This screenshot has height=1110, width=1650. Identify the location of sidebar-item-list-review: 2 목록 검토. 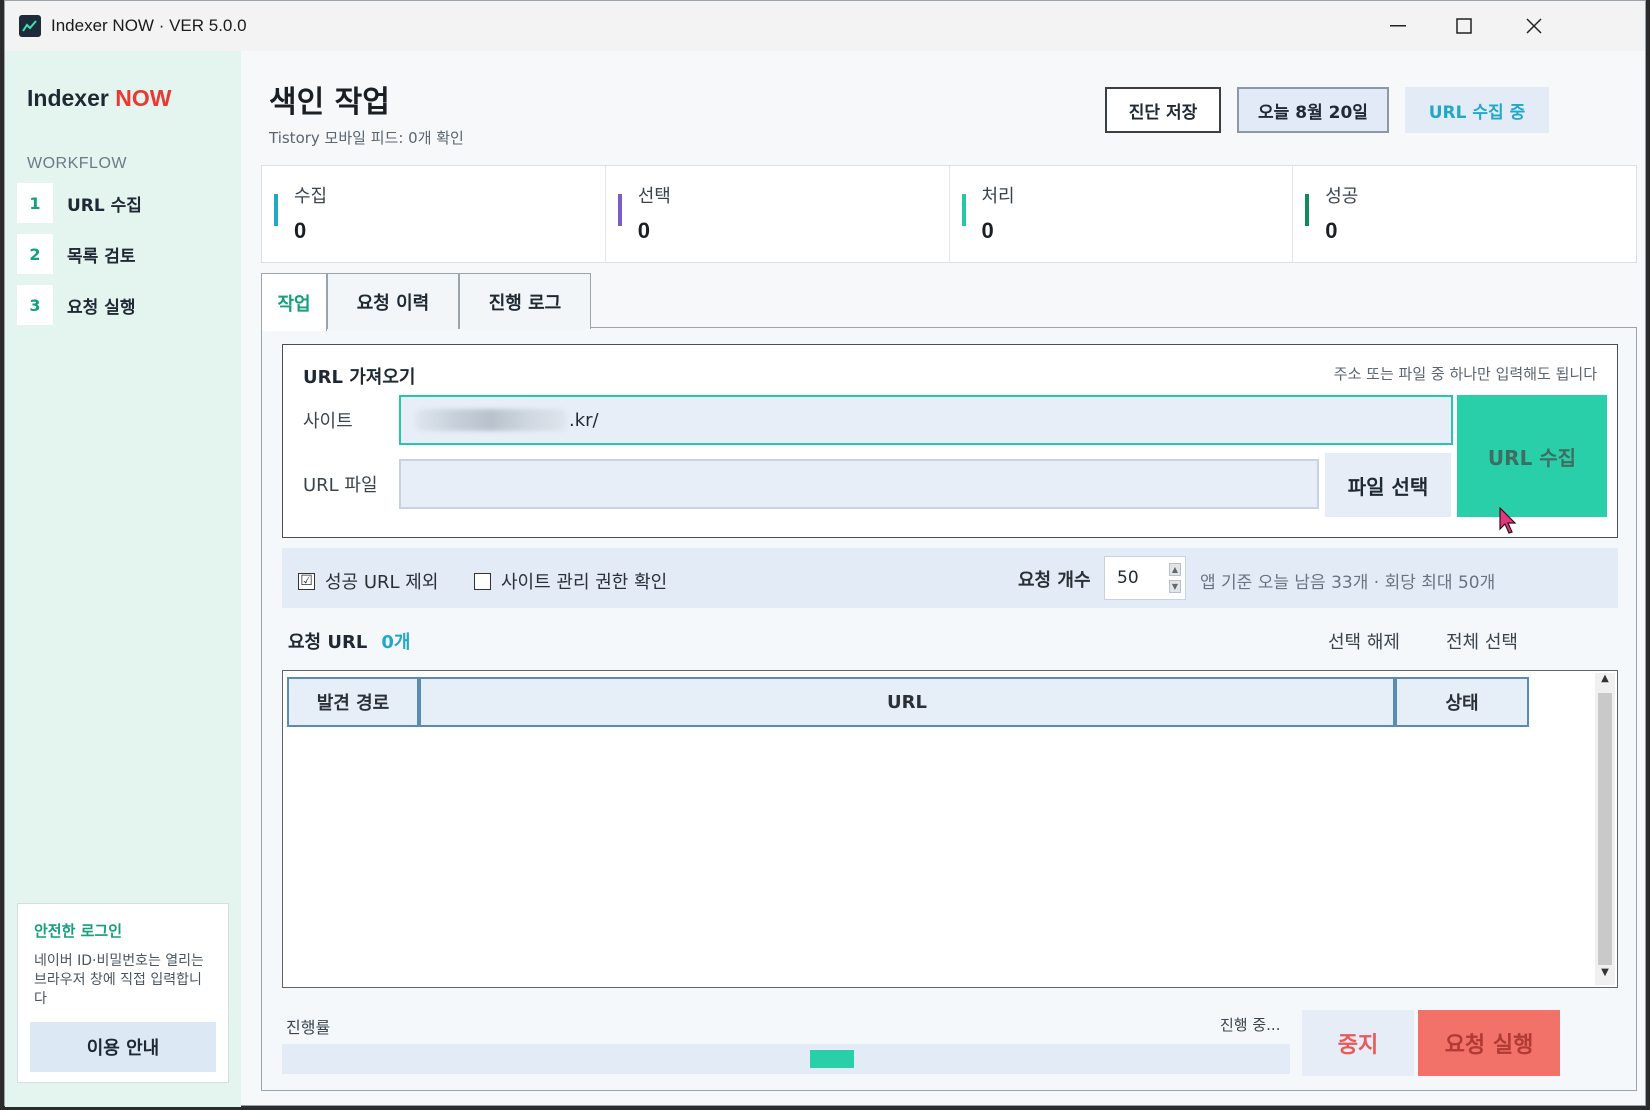
(127, 254).